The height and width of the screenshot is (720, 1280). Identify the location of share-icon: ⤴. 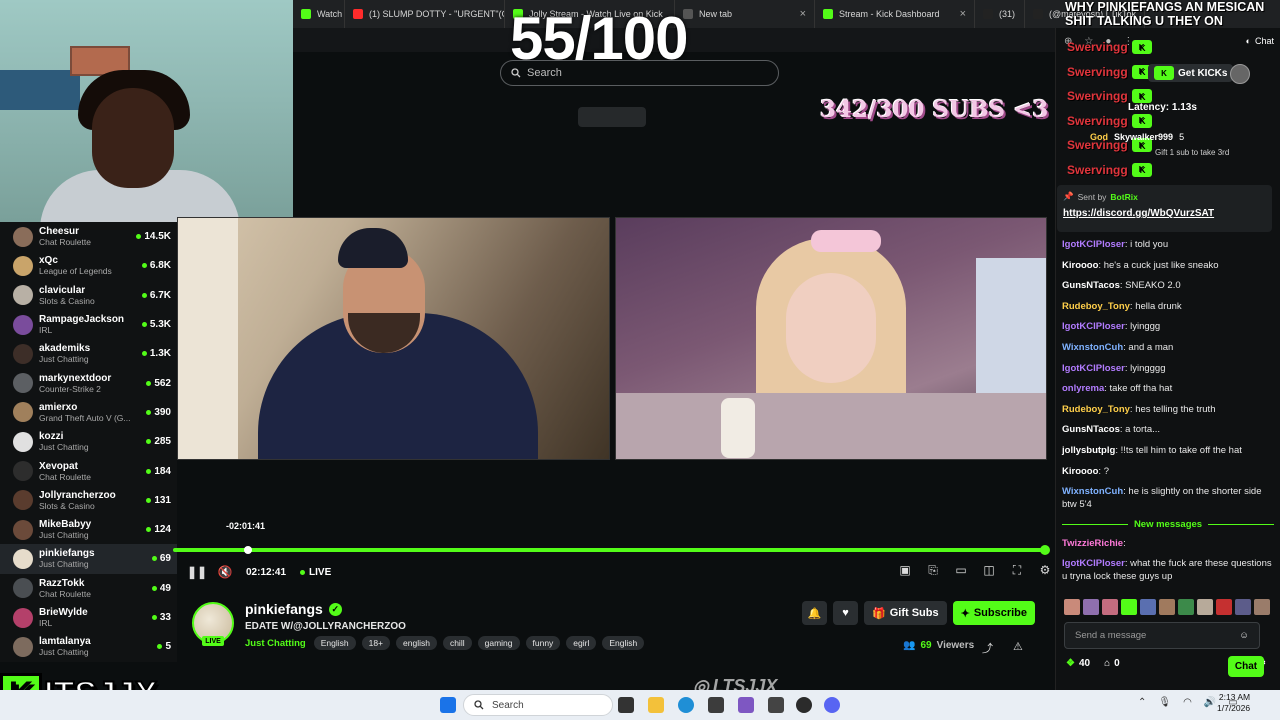
(987, 648).